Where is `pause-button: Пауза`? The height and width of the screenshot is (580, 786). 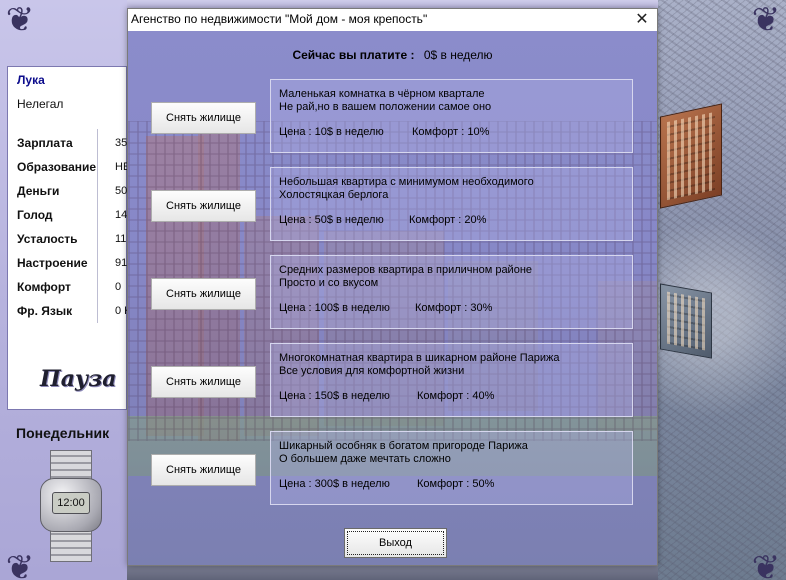
pause-button: Пауза is located at coordinates (78, 379).